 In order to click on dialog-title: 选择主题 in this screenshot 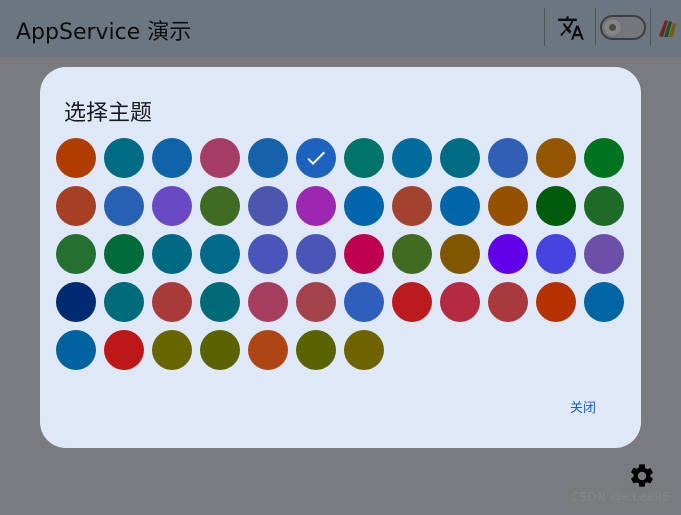, I will do `click(108, 113)`.